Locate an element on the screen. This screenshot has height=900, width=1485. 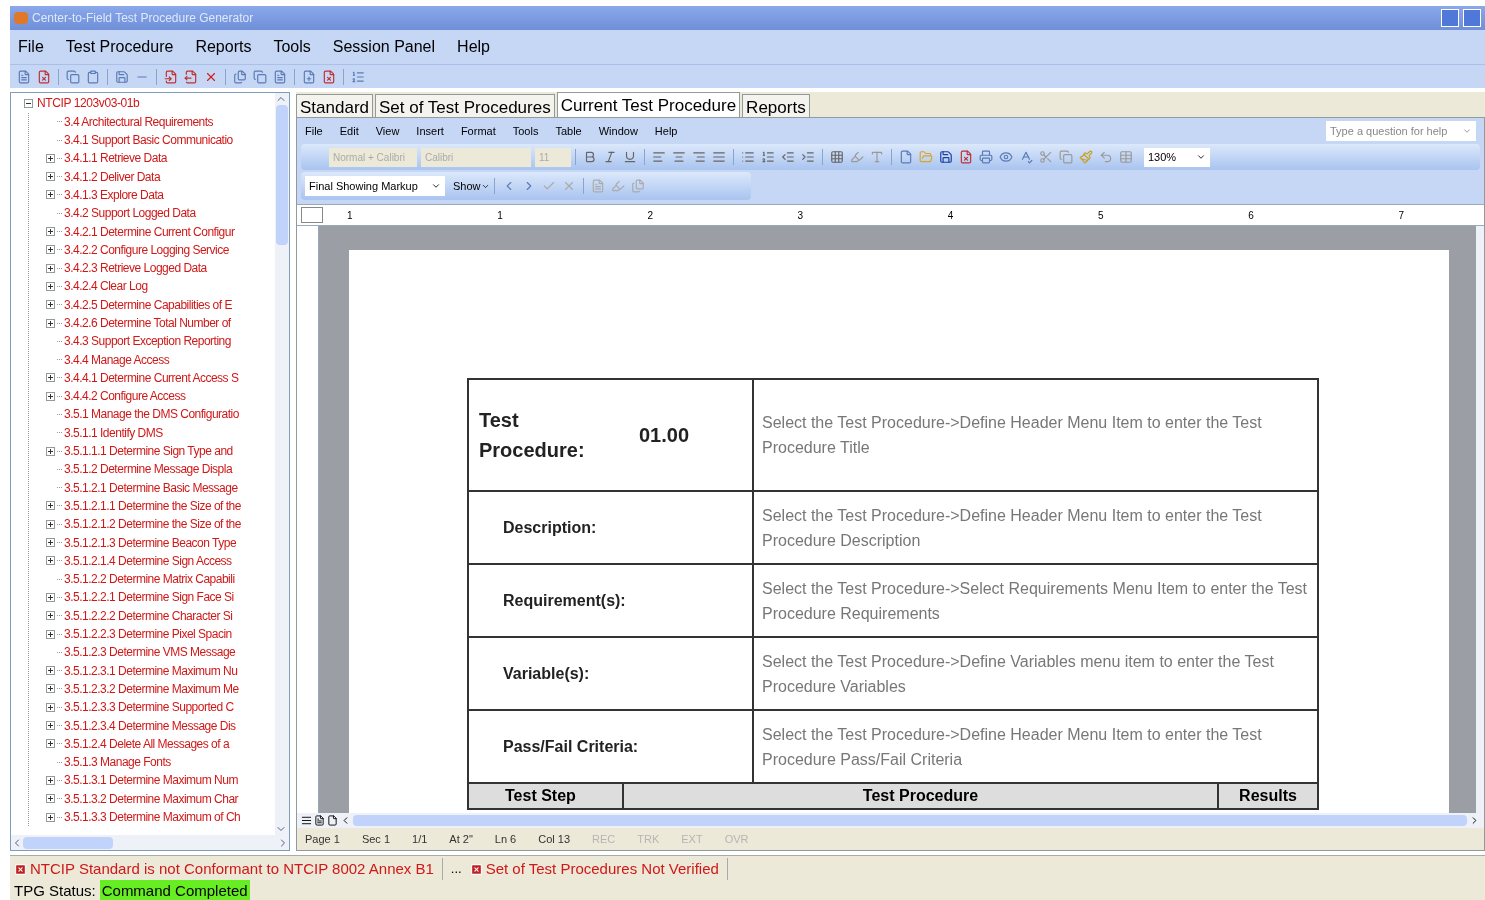
collapse-icon is located at coordinates (28, 103).